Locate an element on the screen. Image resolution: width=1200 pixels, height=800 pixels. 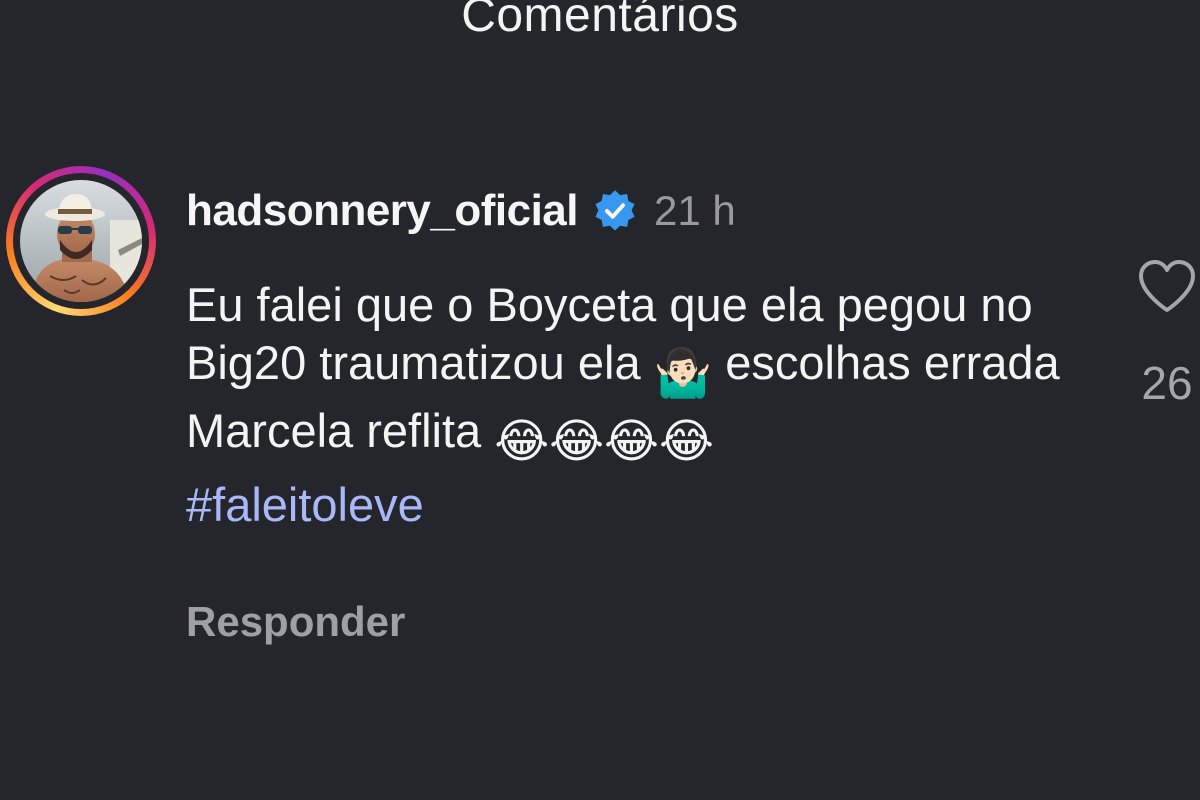
like-area: 26 is located at coordinates (1167, 334).